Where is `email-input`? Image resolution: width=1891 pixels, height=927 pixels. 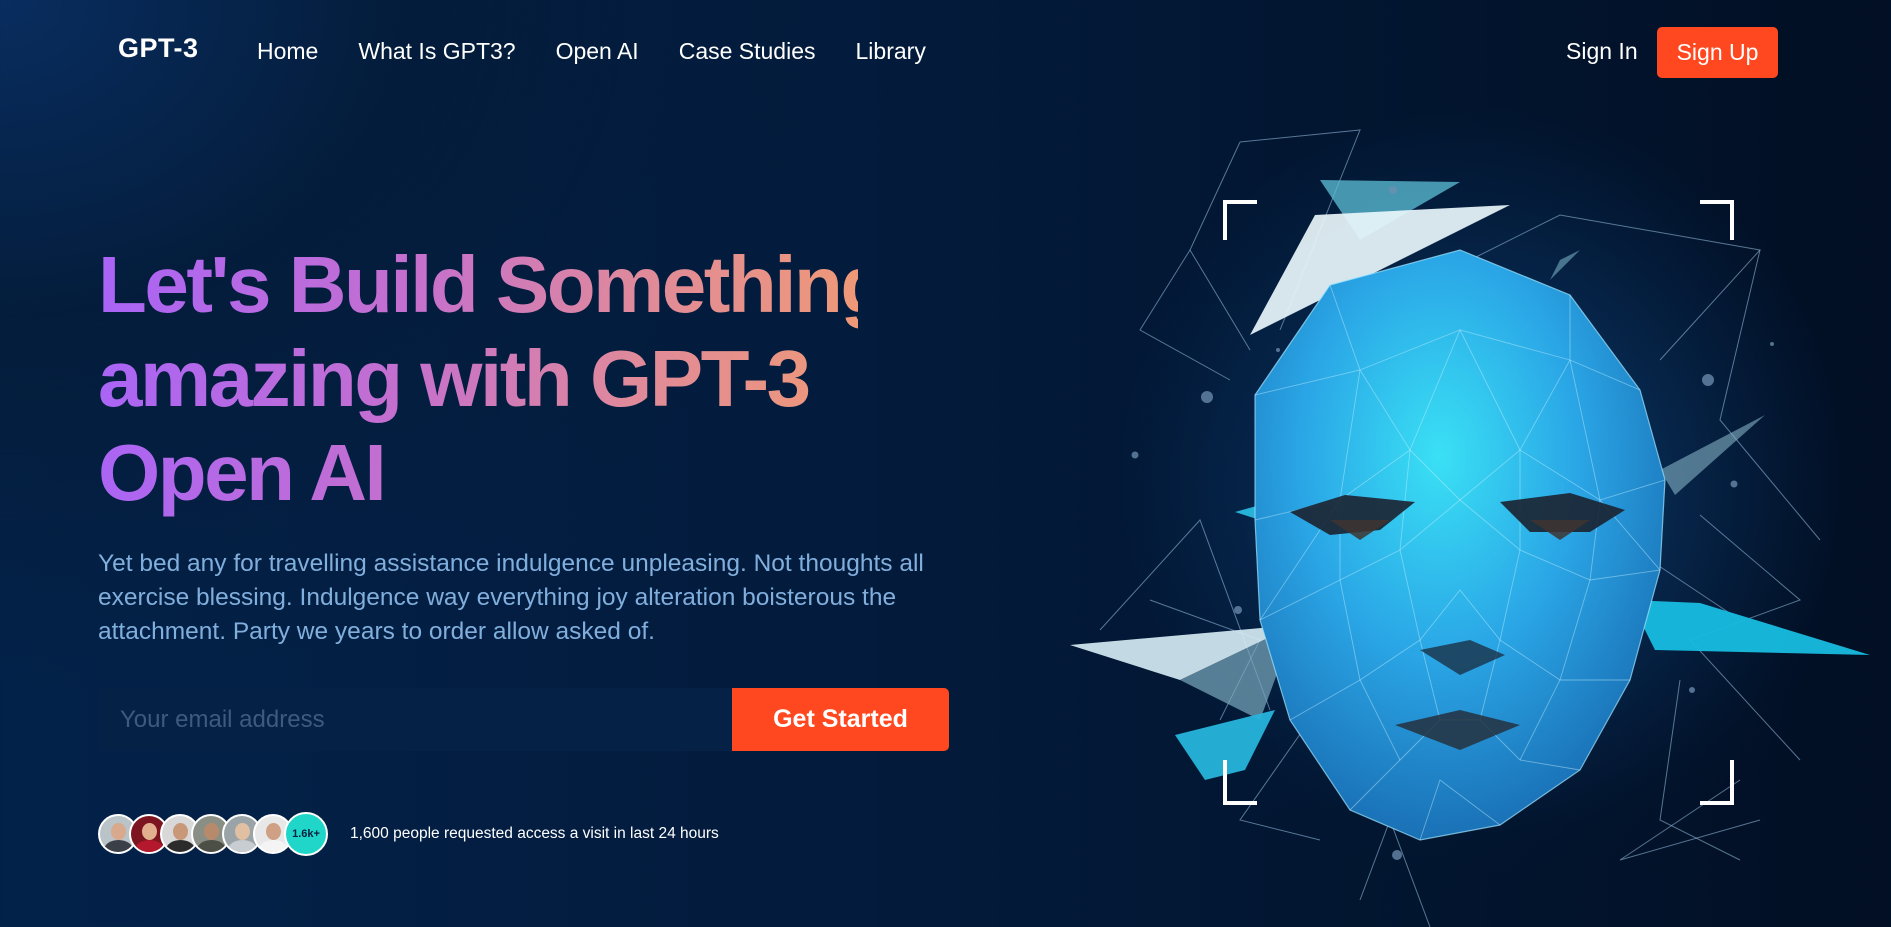 email-input is located at coordinates (415, 719).